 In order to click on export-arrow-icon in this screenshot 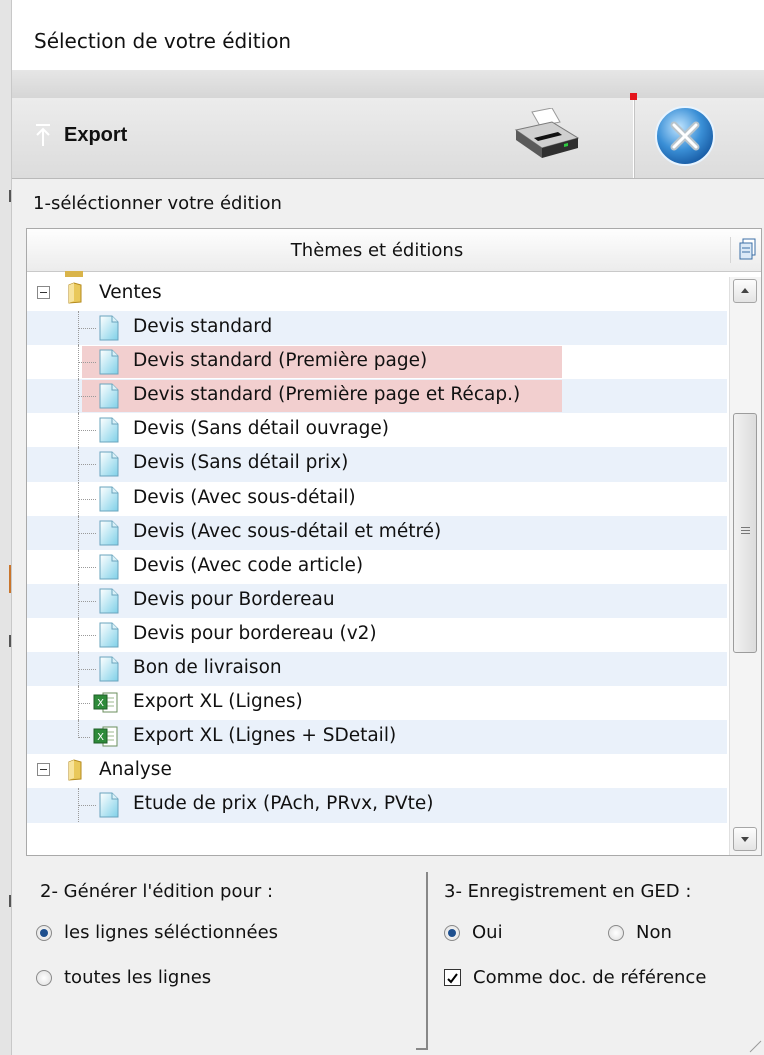, I will do `click(43, 135)`.